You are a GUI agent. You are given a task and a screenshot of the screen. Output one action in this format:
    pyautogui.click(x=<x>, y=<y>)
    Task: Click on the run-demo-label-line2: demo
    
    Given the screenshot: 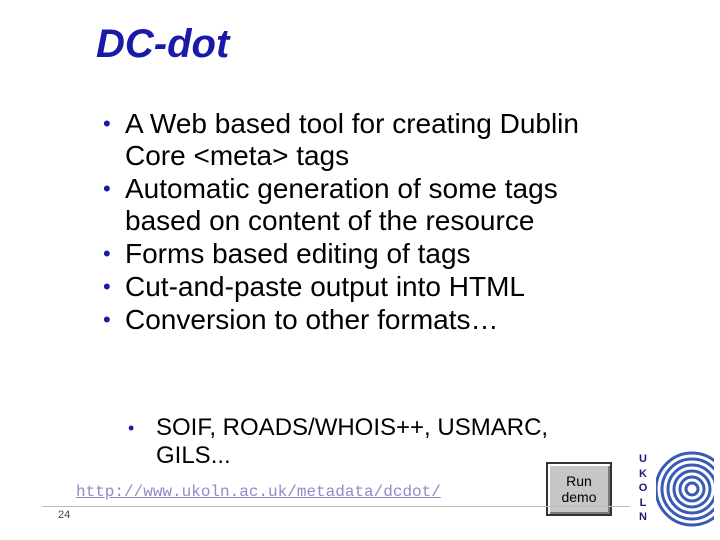 What is the action you would take?
    pyautogui.click(x=579, y=497)
    